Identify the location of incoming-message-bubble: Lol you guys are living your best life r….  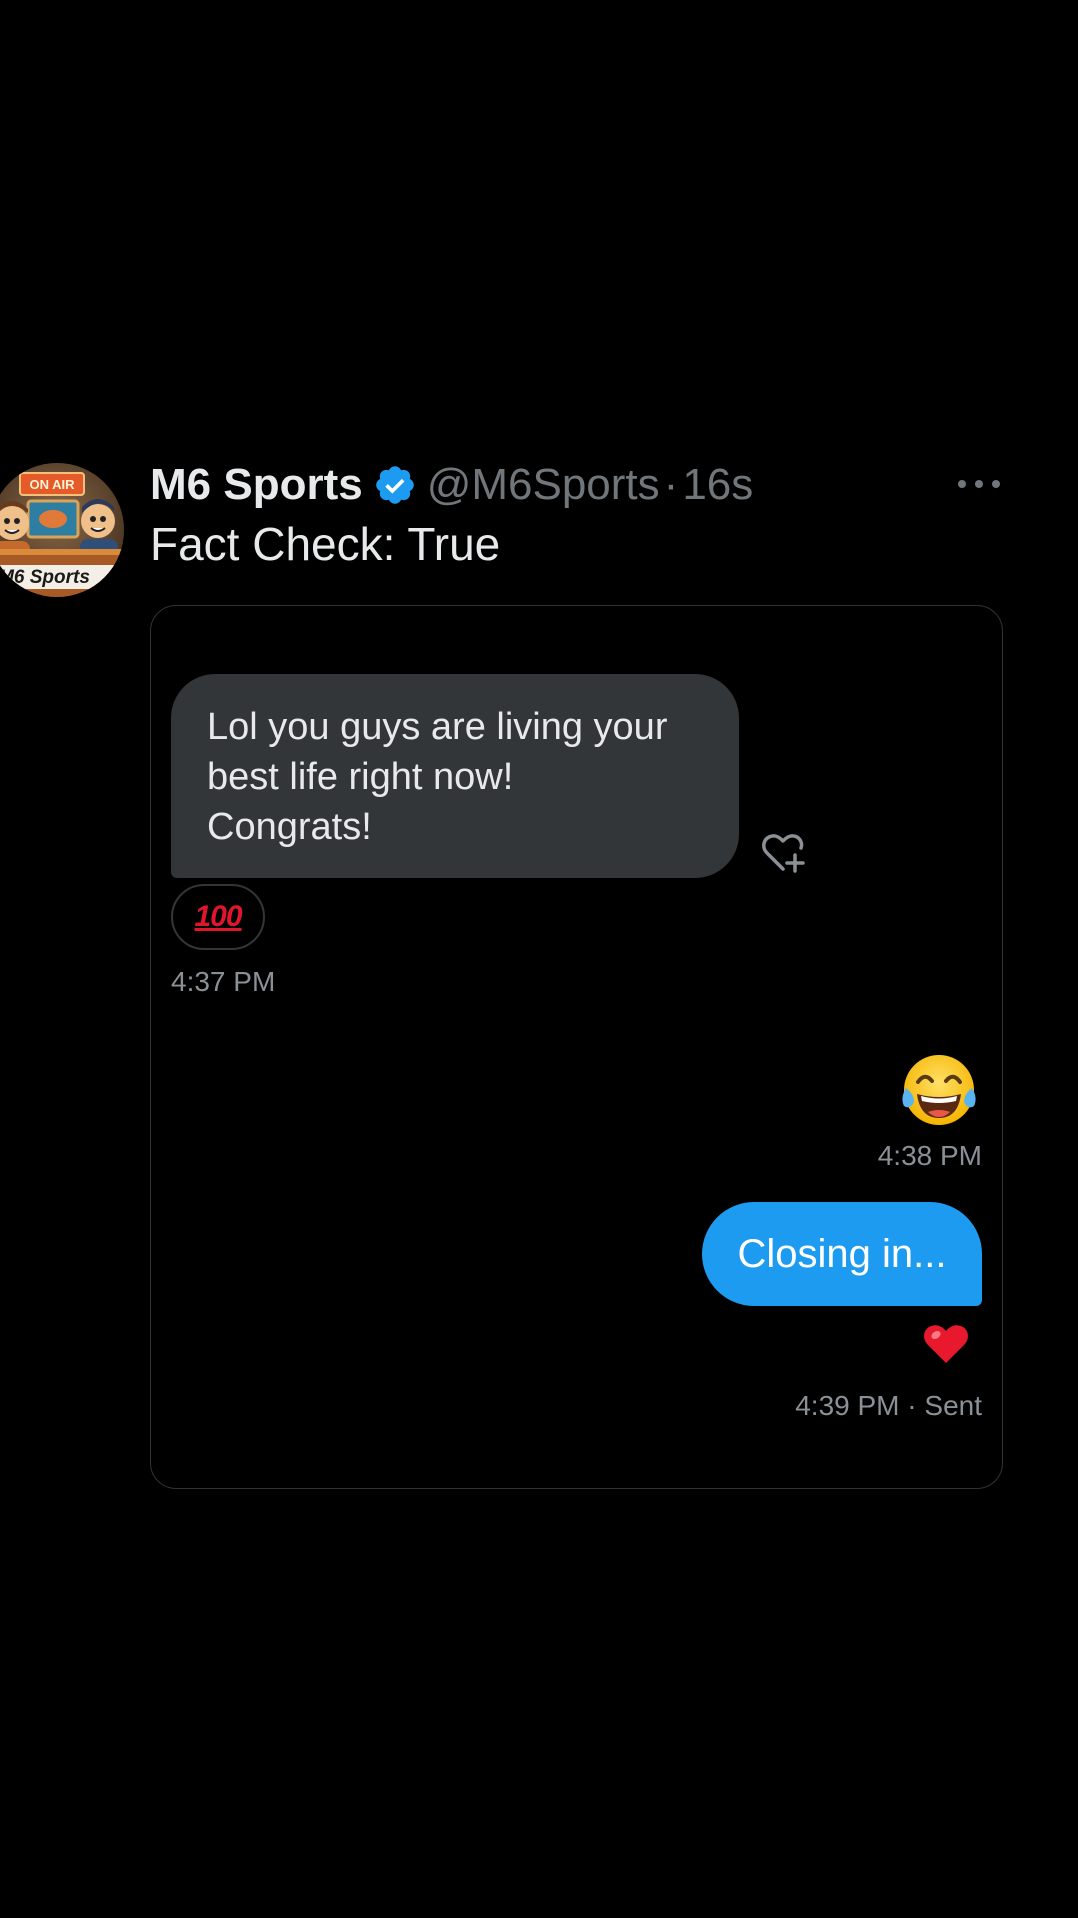
(455, 776).